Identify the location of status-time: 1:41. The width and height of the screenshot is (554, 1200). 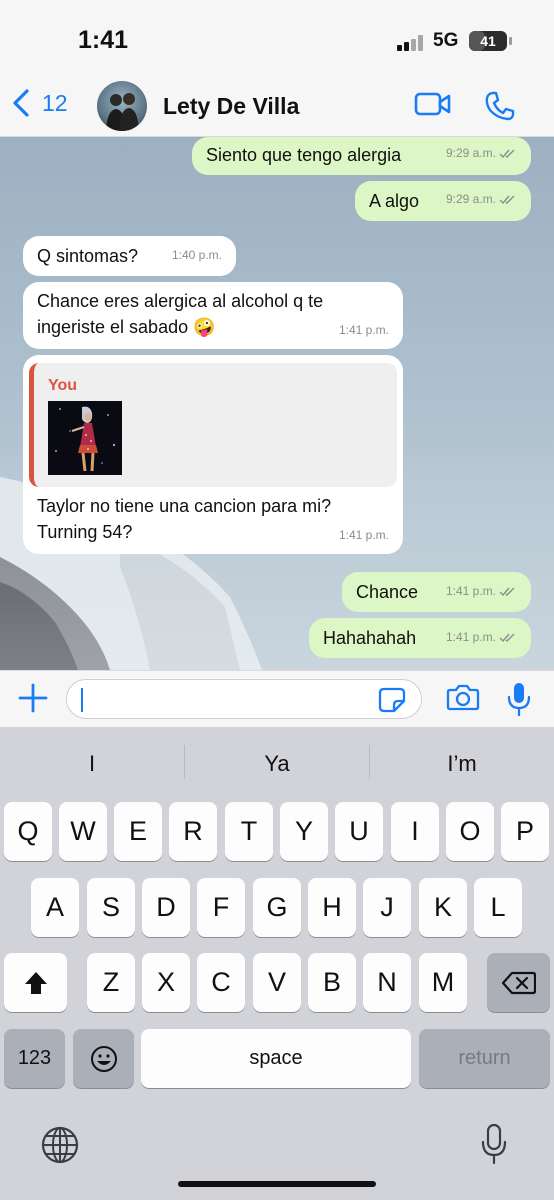
(103, 40).